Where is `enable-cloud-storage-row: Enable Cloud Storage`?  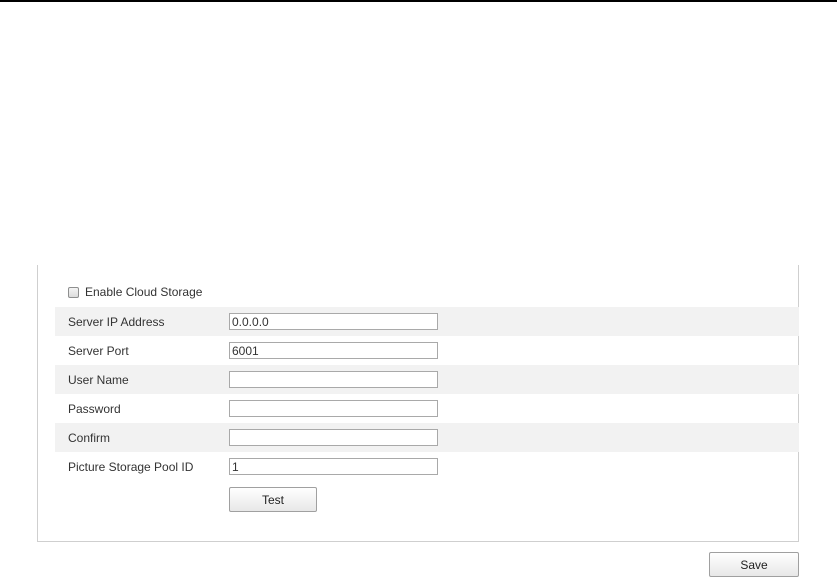
enable-cloud-storage-row: Enable Cloud Storage is located at coordinates (135, 292).